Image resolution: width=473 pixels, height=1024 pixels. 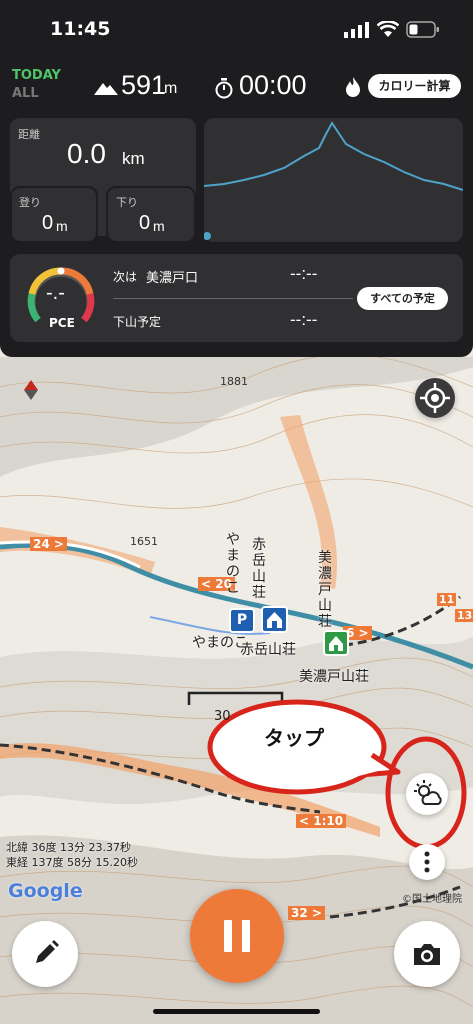 I want to click on descent-value: 0, so click(x=145, y=223).